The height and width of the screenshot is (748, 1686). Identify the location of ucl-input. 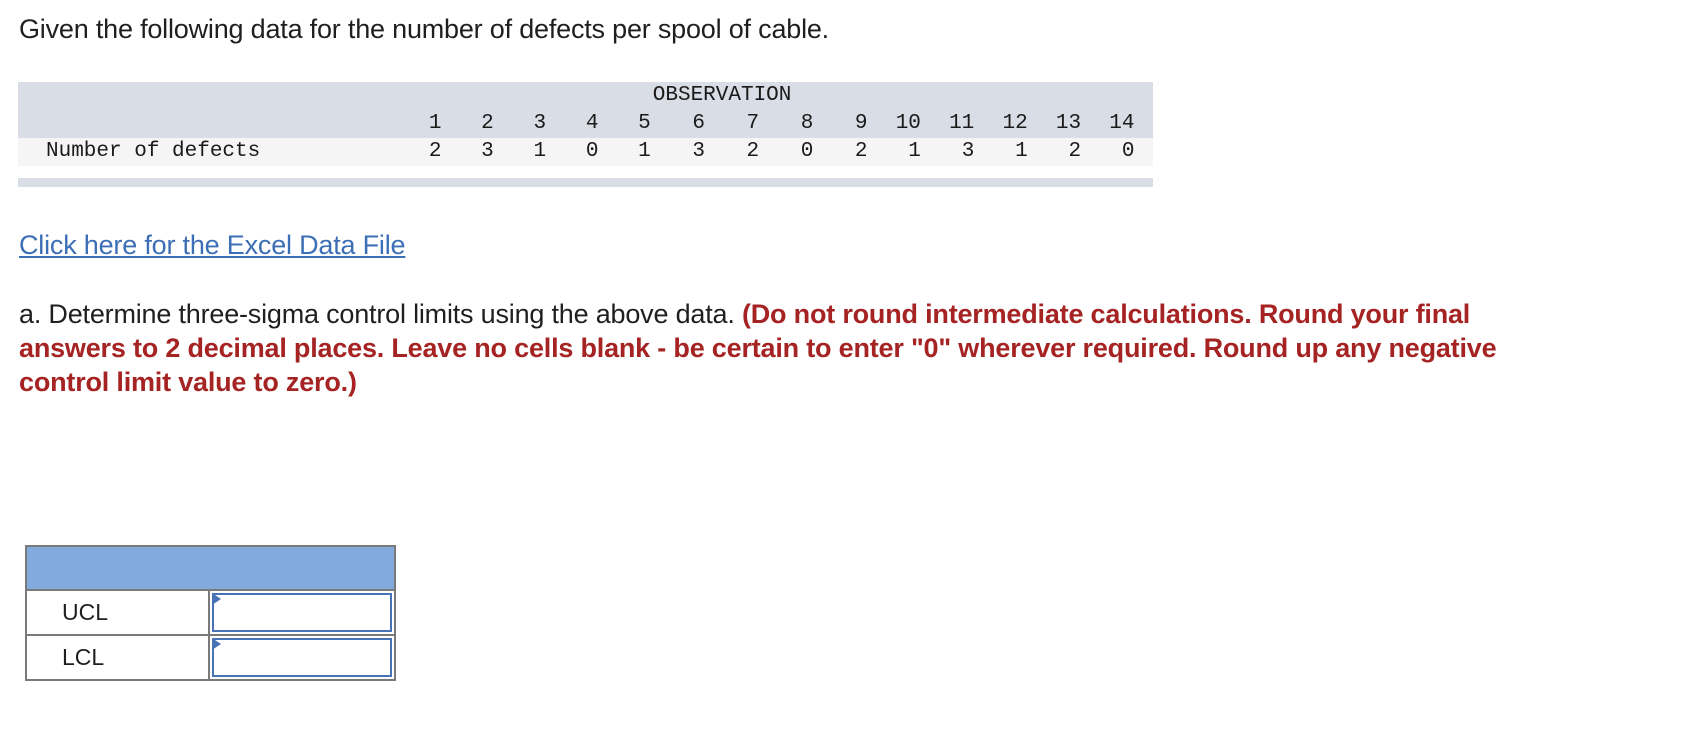
(302, 612).